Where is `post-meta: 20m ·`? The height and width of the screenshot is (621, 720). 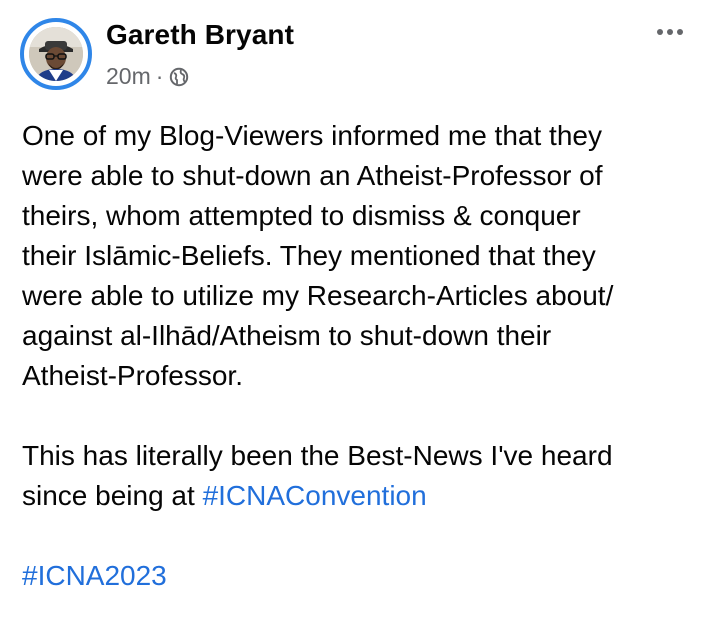 post-meta: 20m · is located at coordinates (147, 76).